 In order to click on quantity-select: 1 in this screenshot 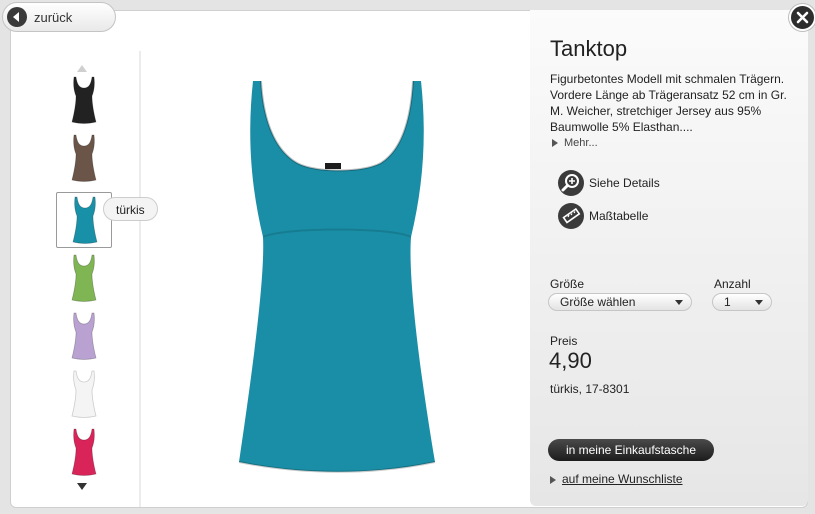, I will do `click(742, 302)`.